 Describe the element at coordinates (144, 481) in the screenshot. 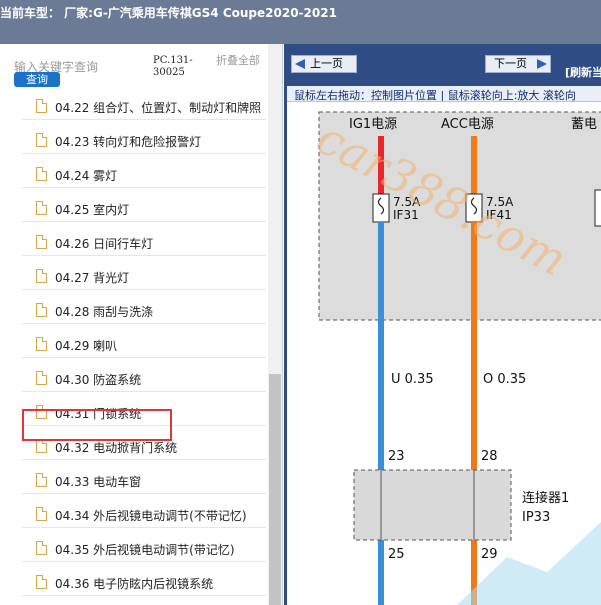

I see `list-item: 04.33 电动车窗` at that location.